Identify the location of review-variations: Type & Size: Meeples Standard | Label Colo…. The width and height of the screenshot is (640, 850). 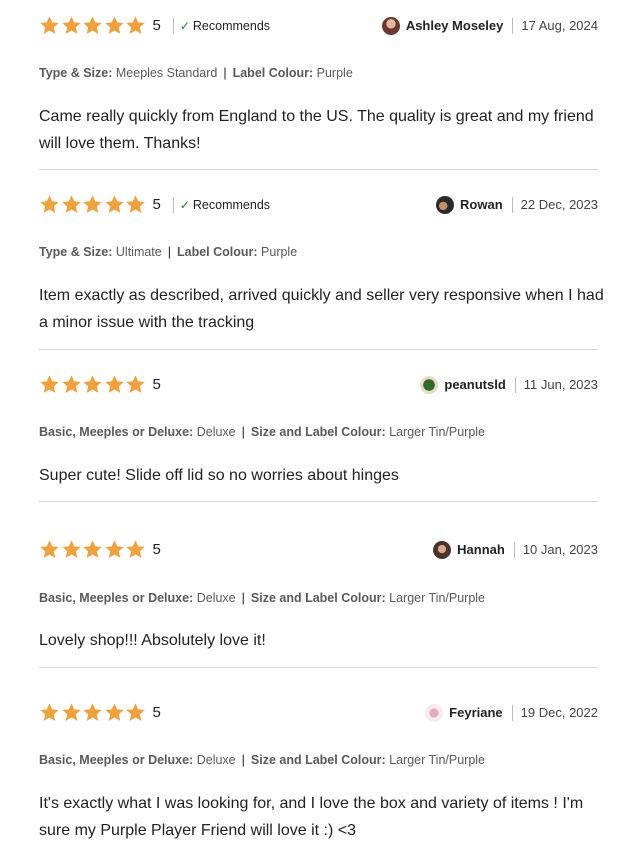
(196, 73).